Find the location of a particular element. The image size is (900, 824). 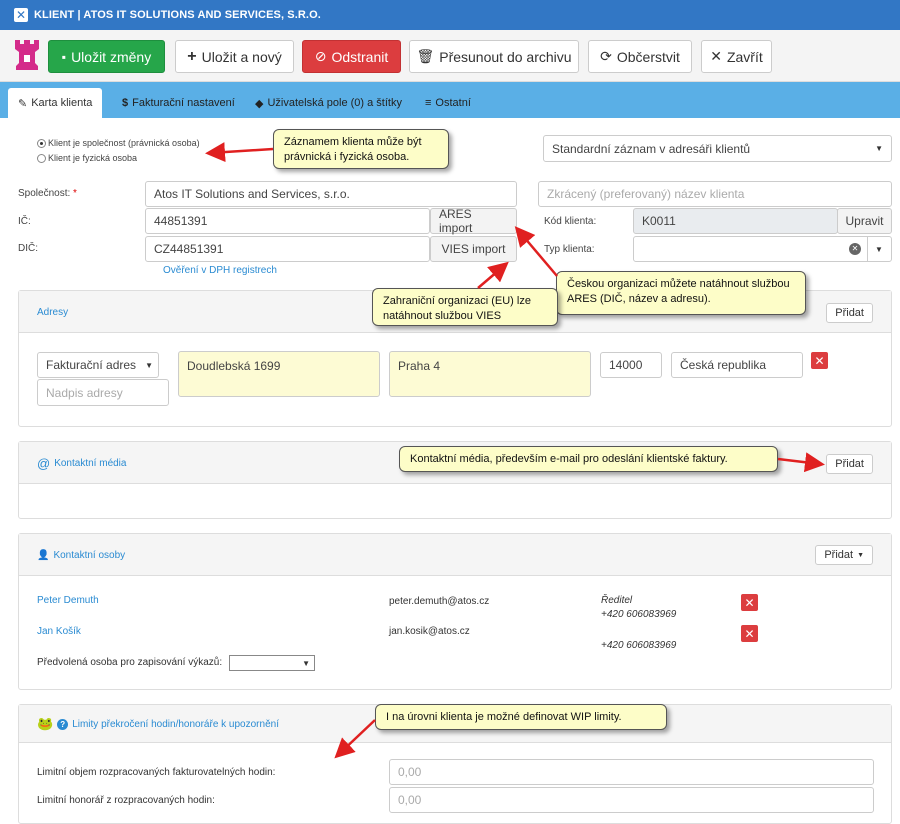

vies-import-button: VIES import is located at coordinates (473, 249).